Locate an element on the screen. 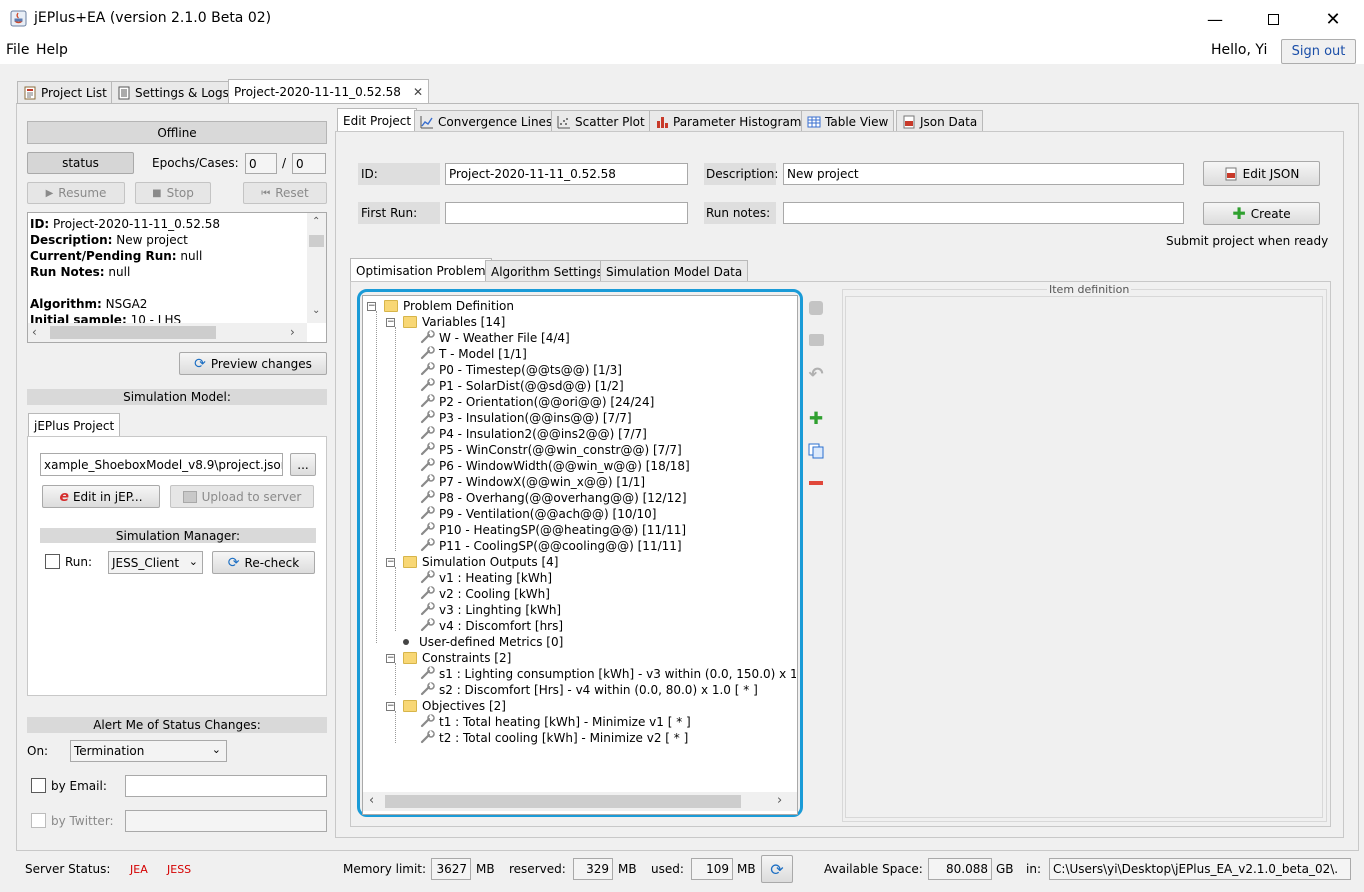 The image size is (1364, 892). tree-item-variable: P4 - Insulation2(@@ins2@@) [7/7] is located at coordinates (533, 433).